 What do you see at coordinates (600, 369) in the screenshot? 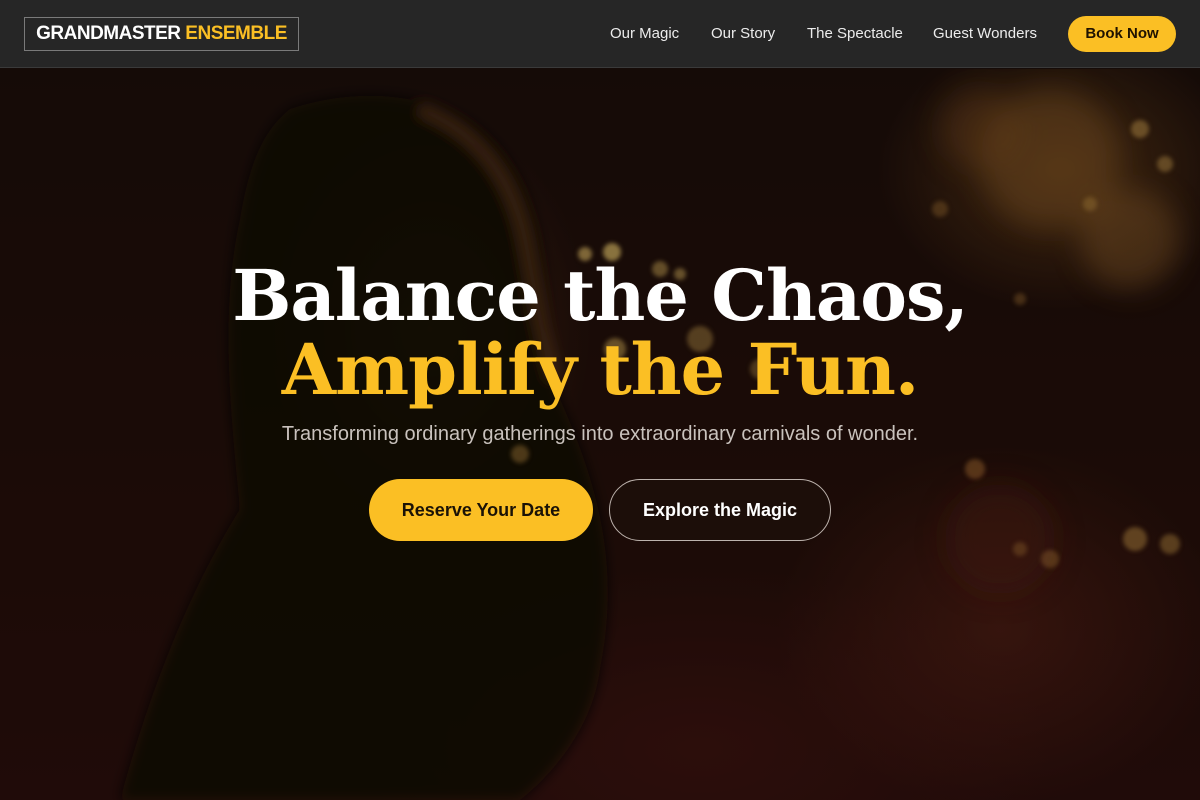
I see `hero-headline-line-2: Amplify the Fun.` at bounding box center [600, 369].